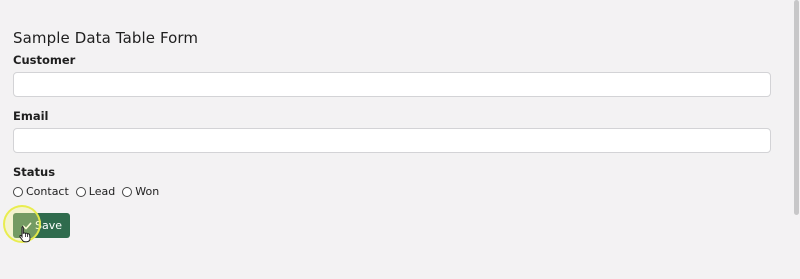 The width and height of the screenshot is (800, 279). I want to click on check-icon, so click(27, 225).